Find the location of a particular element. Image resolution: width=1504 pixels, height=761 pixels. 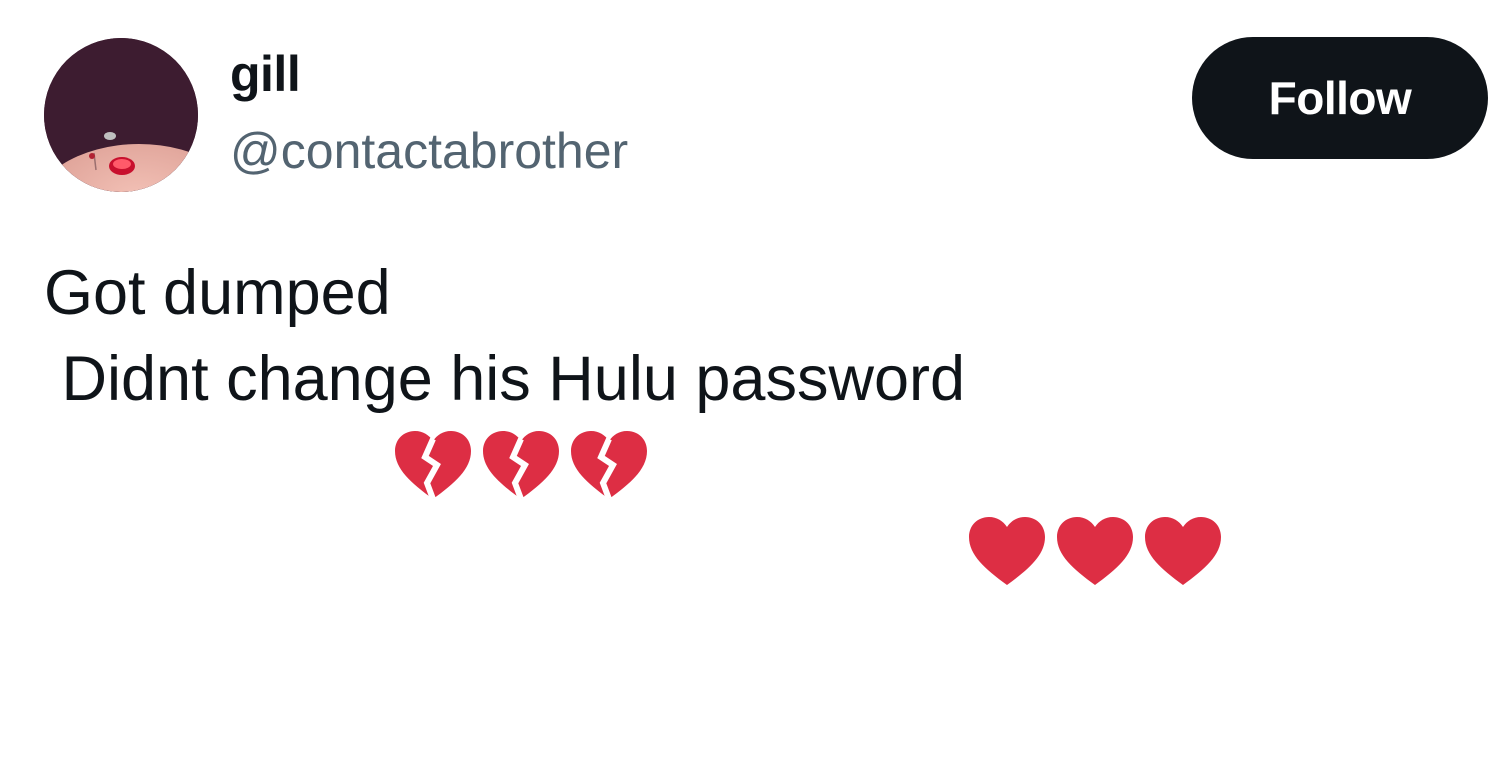

avatar is located at coordinates (121, 115).